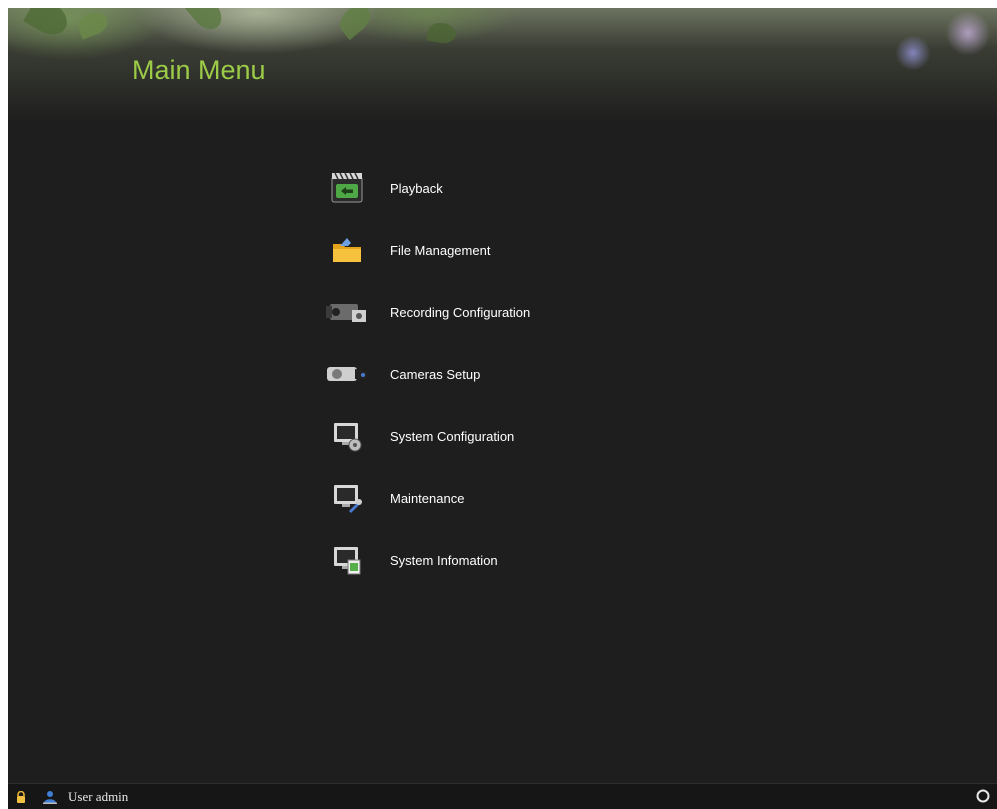 This screenshot has width=997, height=809. I want to click on menu-item-system-configuration: System Configuration, so click(474, 436).